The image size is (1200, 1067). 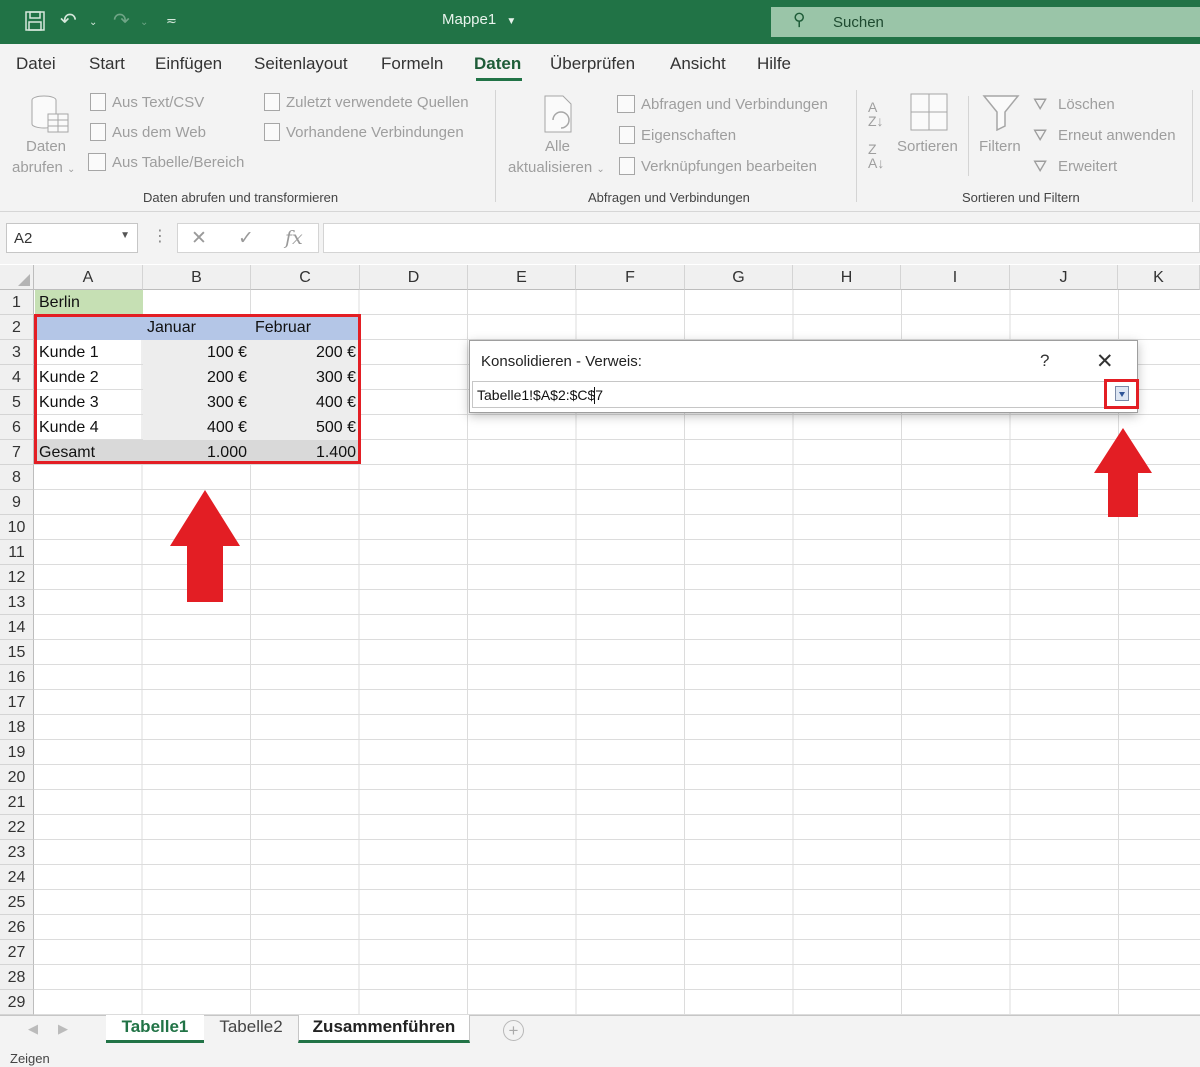 I want to click on column-header-i: I, so click(x=955, y=277).